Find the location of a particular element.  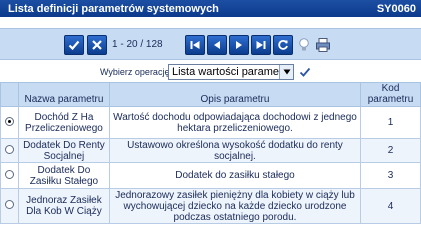

operation-confirm-button is located at coordinates (305, 72).